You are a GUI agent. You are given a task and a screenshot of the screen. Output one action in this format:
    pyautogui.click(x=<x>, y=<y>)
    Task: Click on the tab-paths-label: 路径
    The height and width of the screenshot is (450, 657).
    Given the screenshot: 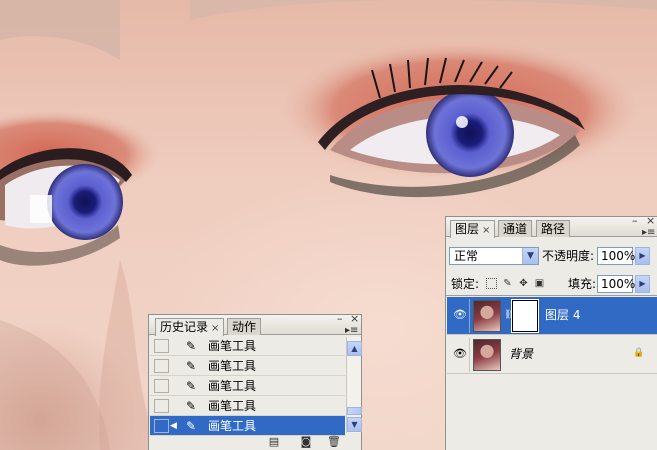 What is the action you would take?
    pyautogui.click(x=553, y=229)
    